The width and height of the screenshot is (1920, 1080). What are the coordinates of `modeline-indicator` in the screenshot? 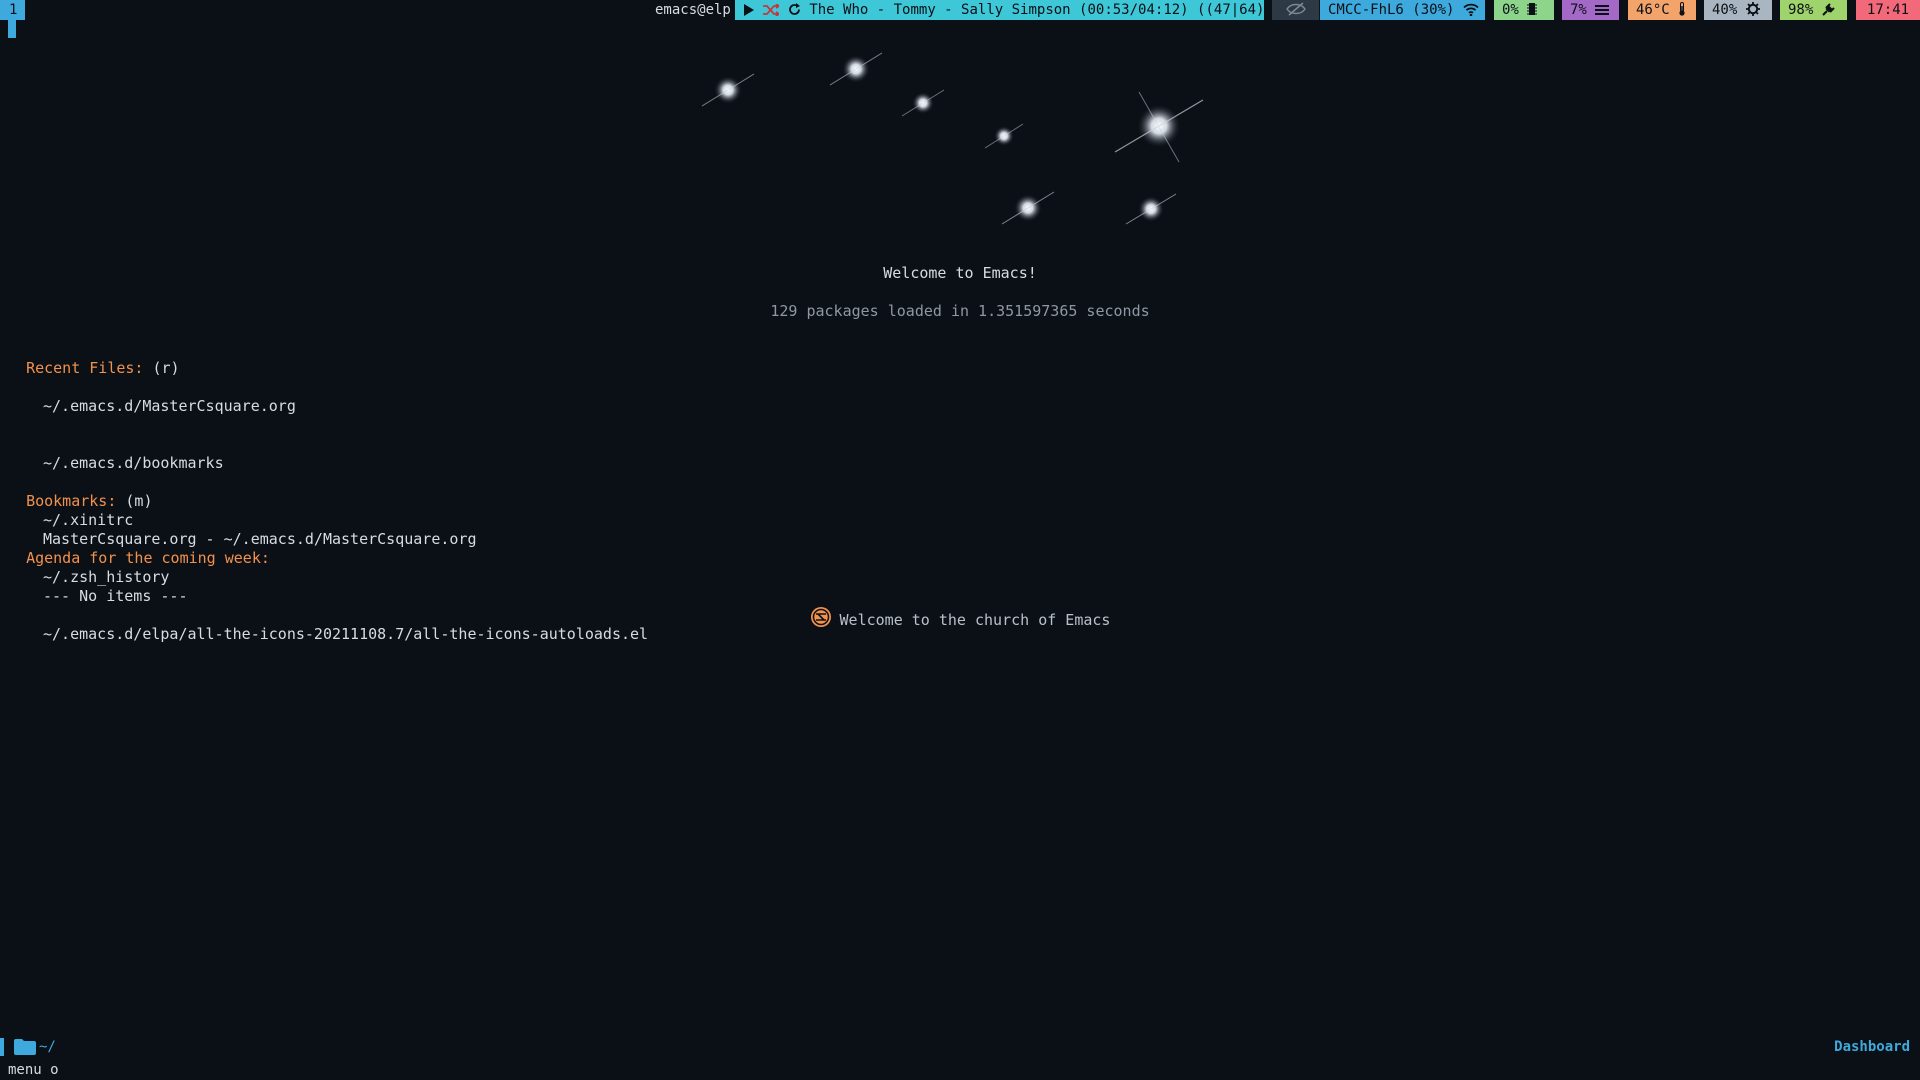 It's located at (2, 1047).